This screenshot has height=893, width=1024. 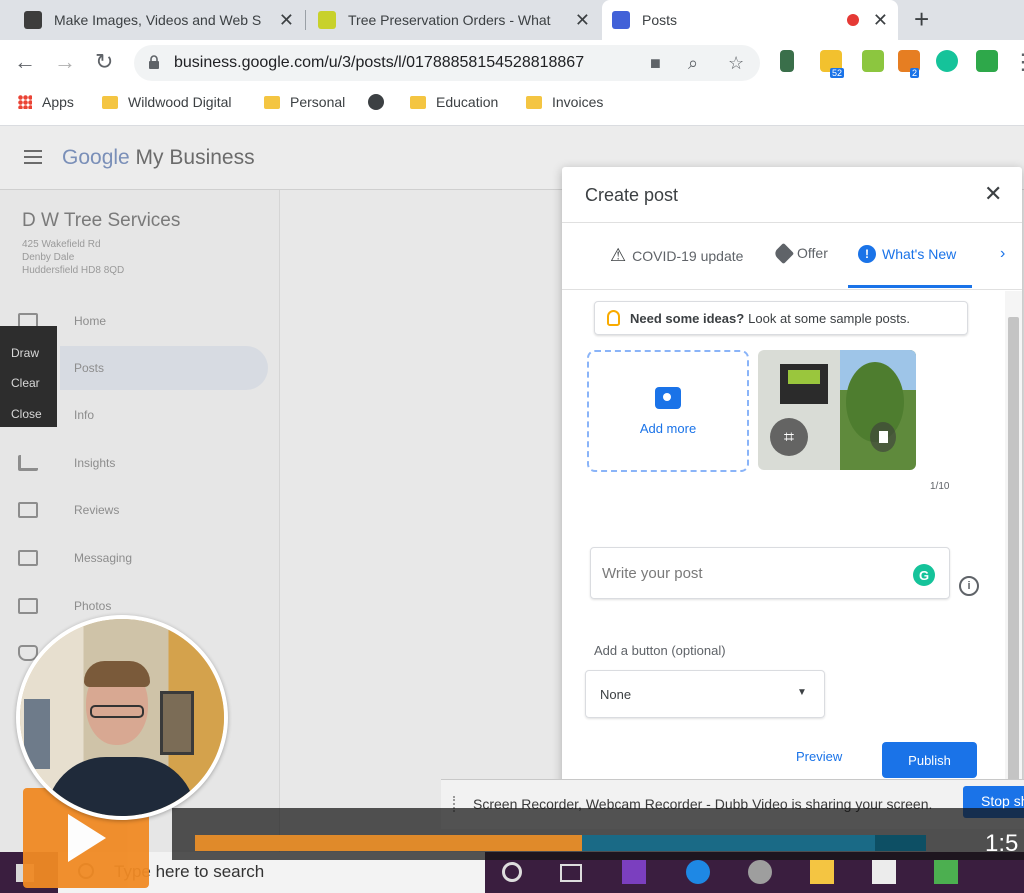 What do you see at coordinates (804, 384) in the screenshot?
I see `photo-sign` at bounding box center [804, 384].